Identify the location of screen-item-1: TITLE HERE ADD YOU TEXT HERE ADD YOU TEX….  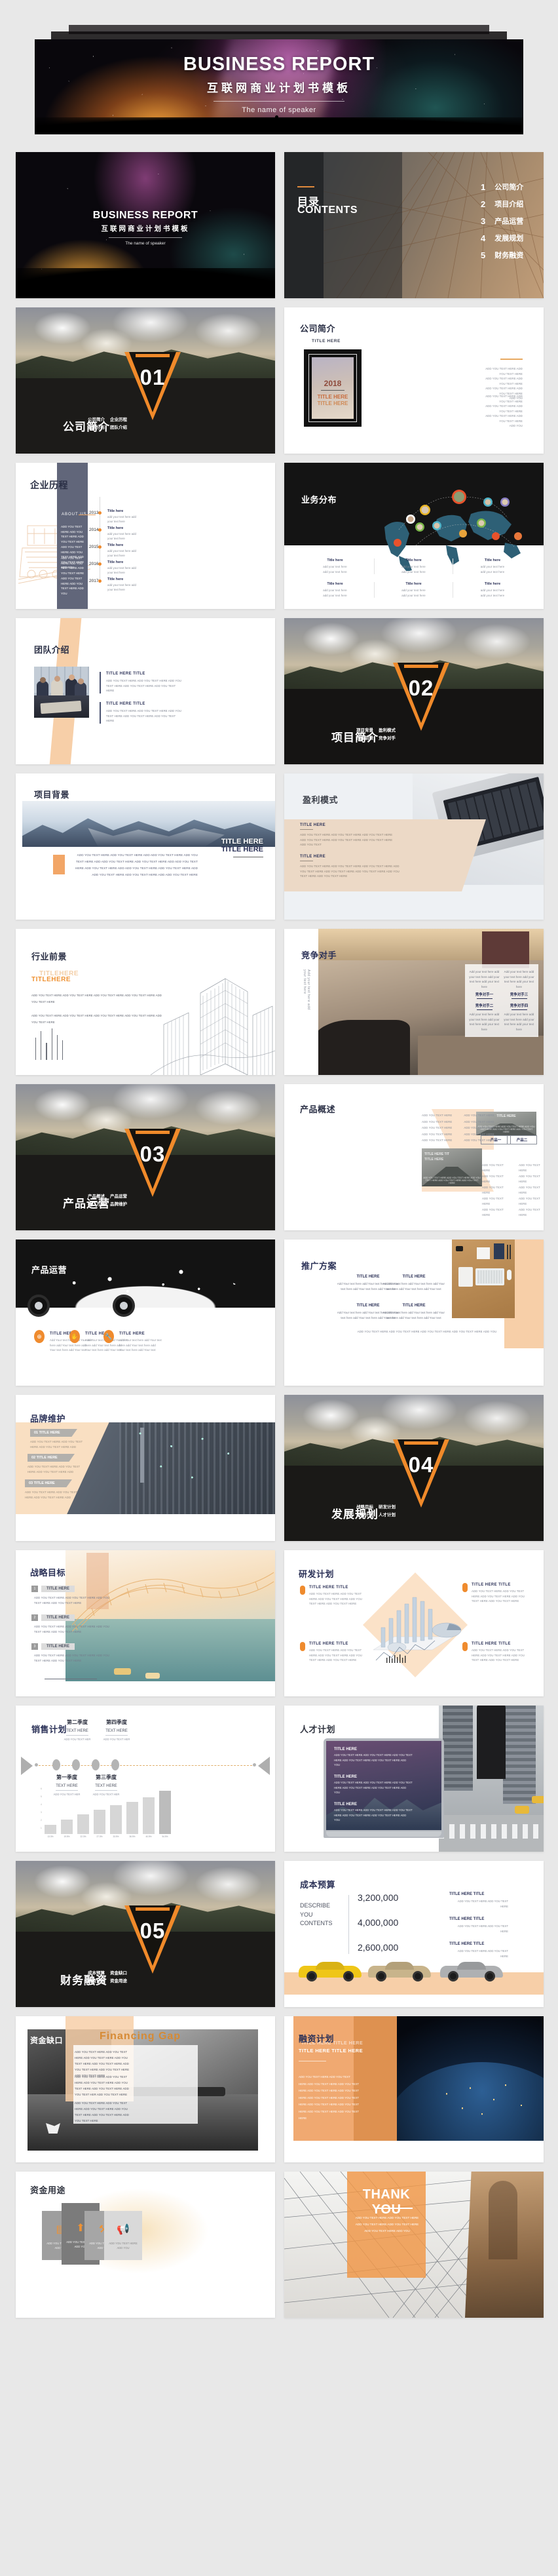
(373, 1757).